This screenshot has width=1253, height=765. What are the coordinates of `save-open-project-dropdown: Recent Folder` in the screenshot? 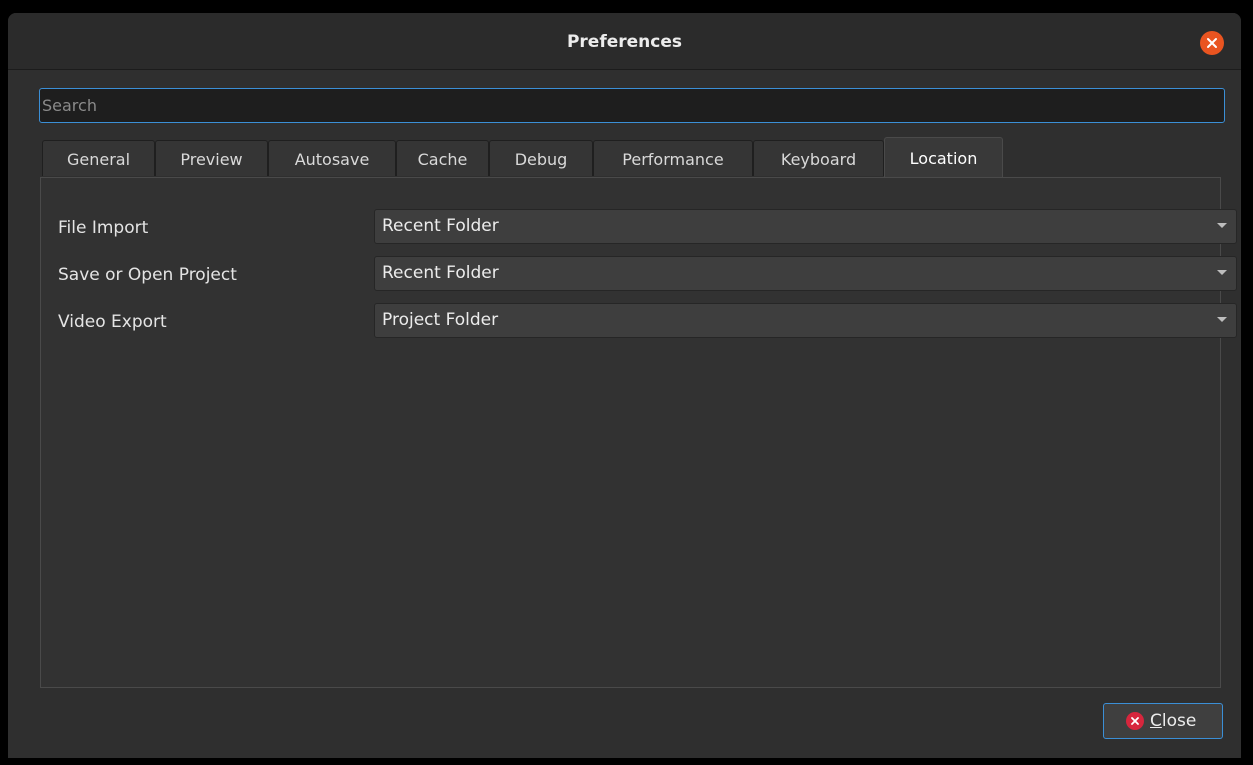 It's located at (805, 273).